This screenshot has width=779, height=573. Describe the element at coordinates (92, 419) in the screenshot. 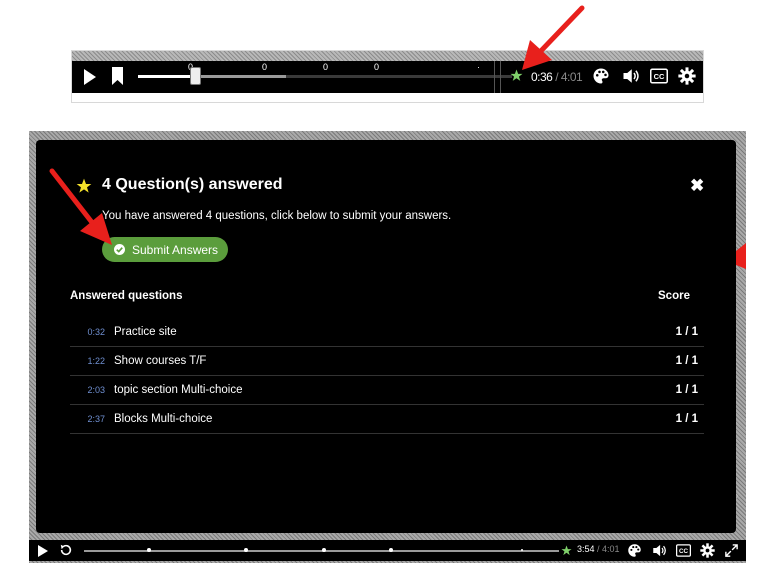

I see `question-time: 2:37` at that location.